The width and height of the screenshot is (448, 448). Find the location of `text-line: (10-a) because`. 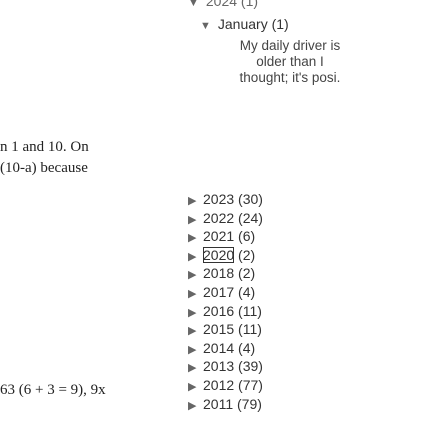

text-line: (10-a) because is located at coordinates (44, 168).